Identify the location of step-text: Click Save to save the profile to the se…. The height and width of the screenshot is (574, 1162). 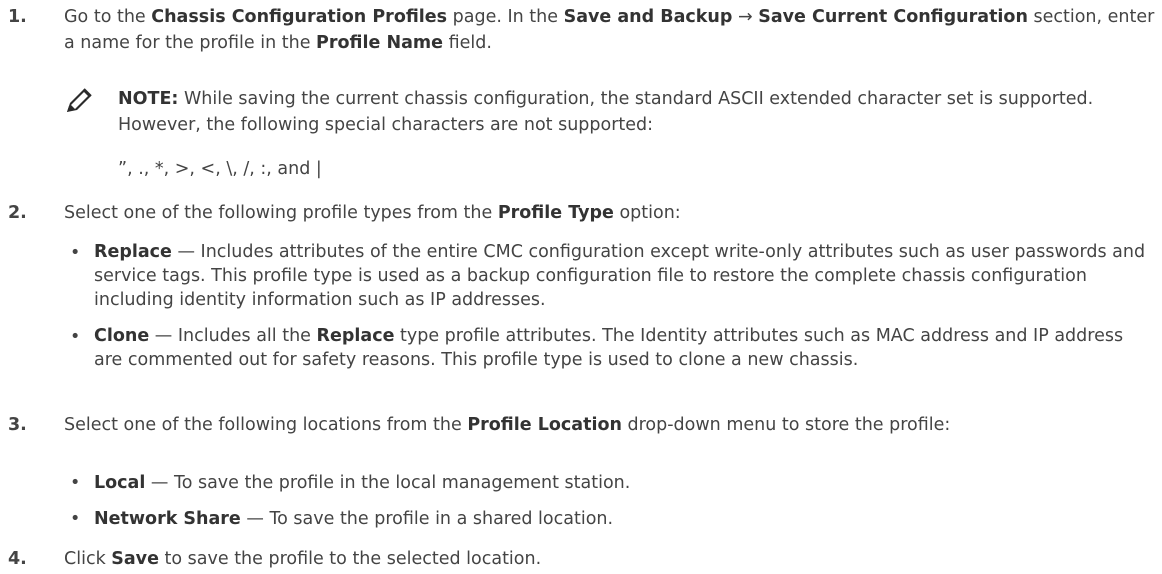
(303, 559).